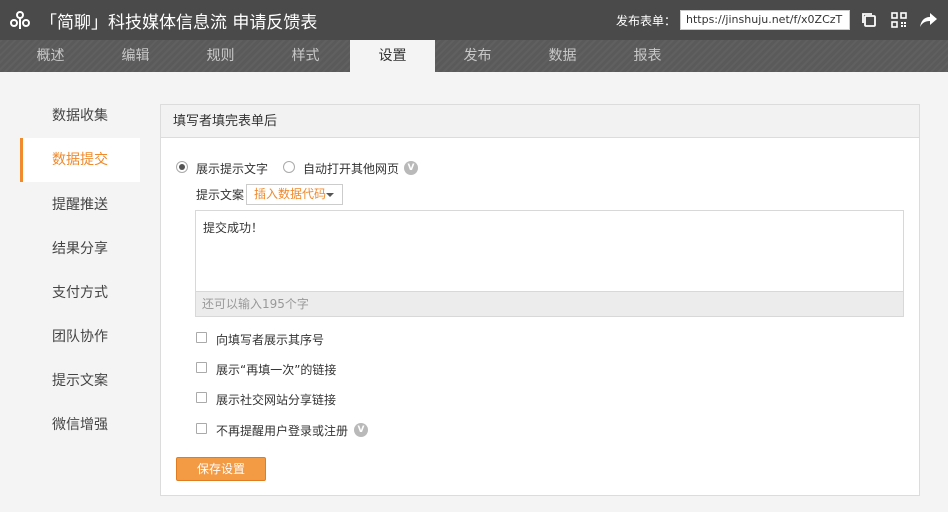 The height and width of the screenshot is (512, 948). What do you see at coordinates (290, 194) in the screenshot?
I see `insert-data-code-label: 插入数据代码` at bounding box center [290, 194].